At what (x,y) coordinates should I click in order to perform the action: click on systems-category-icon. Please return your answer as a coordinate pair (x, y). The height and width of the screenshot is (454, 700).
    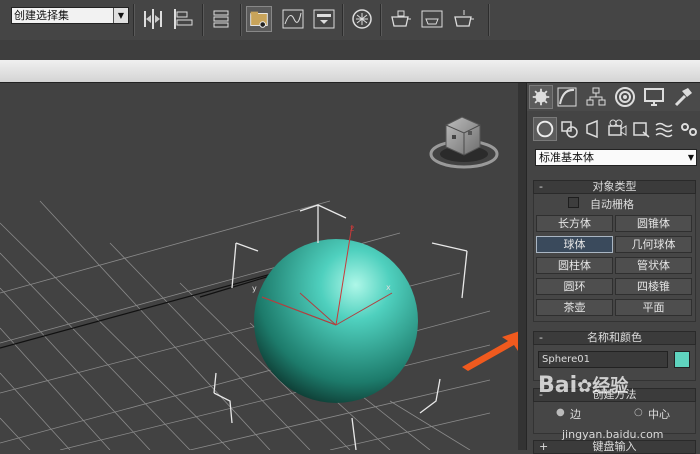
    Looking at the image, I should click on (688, 129).